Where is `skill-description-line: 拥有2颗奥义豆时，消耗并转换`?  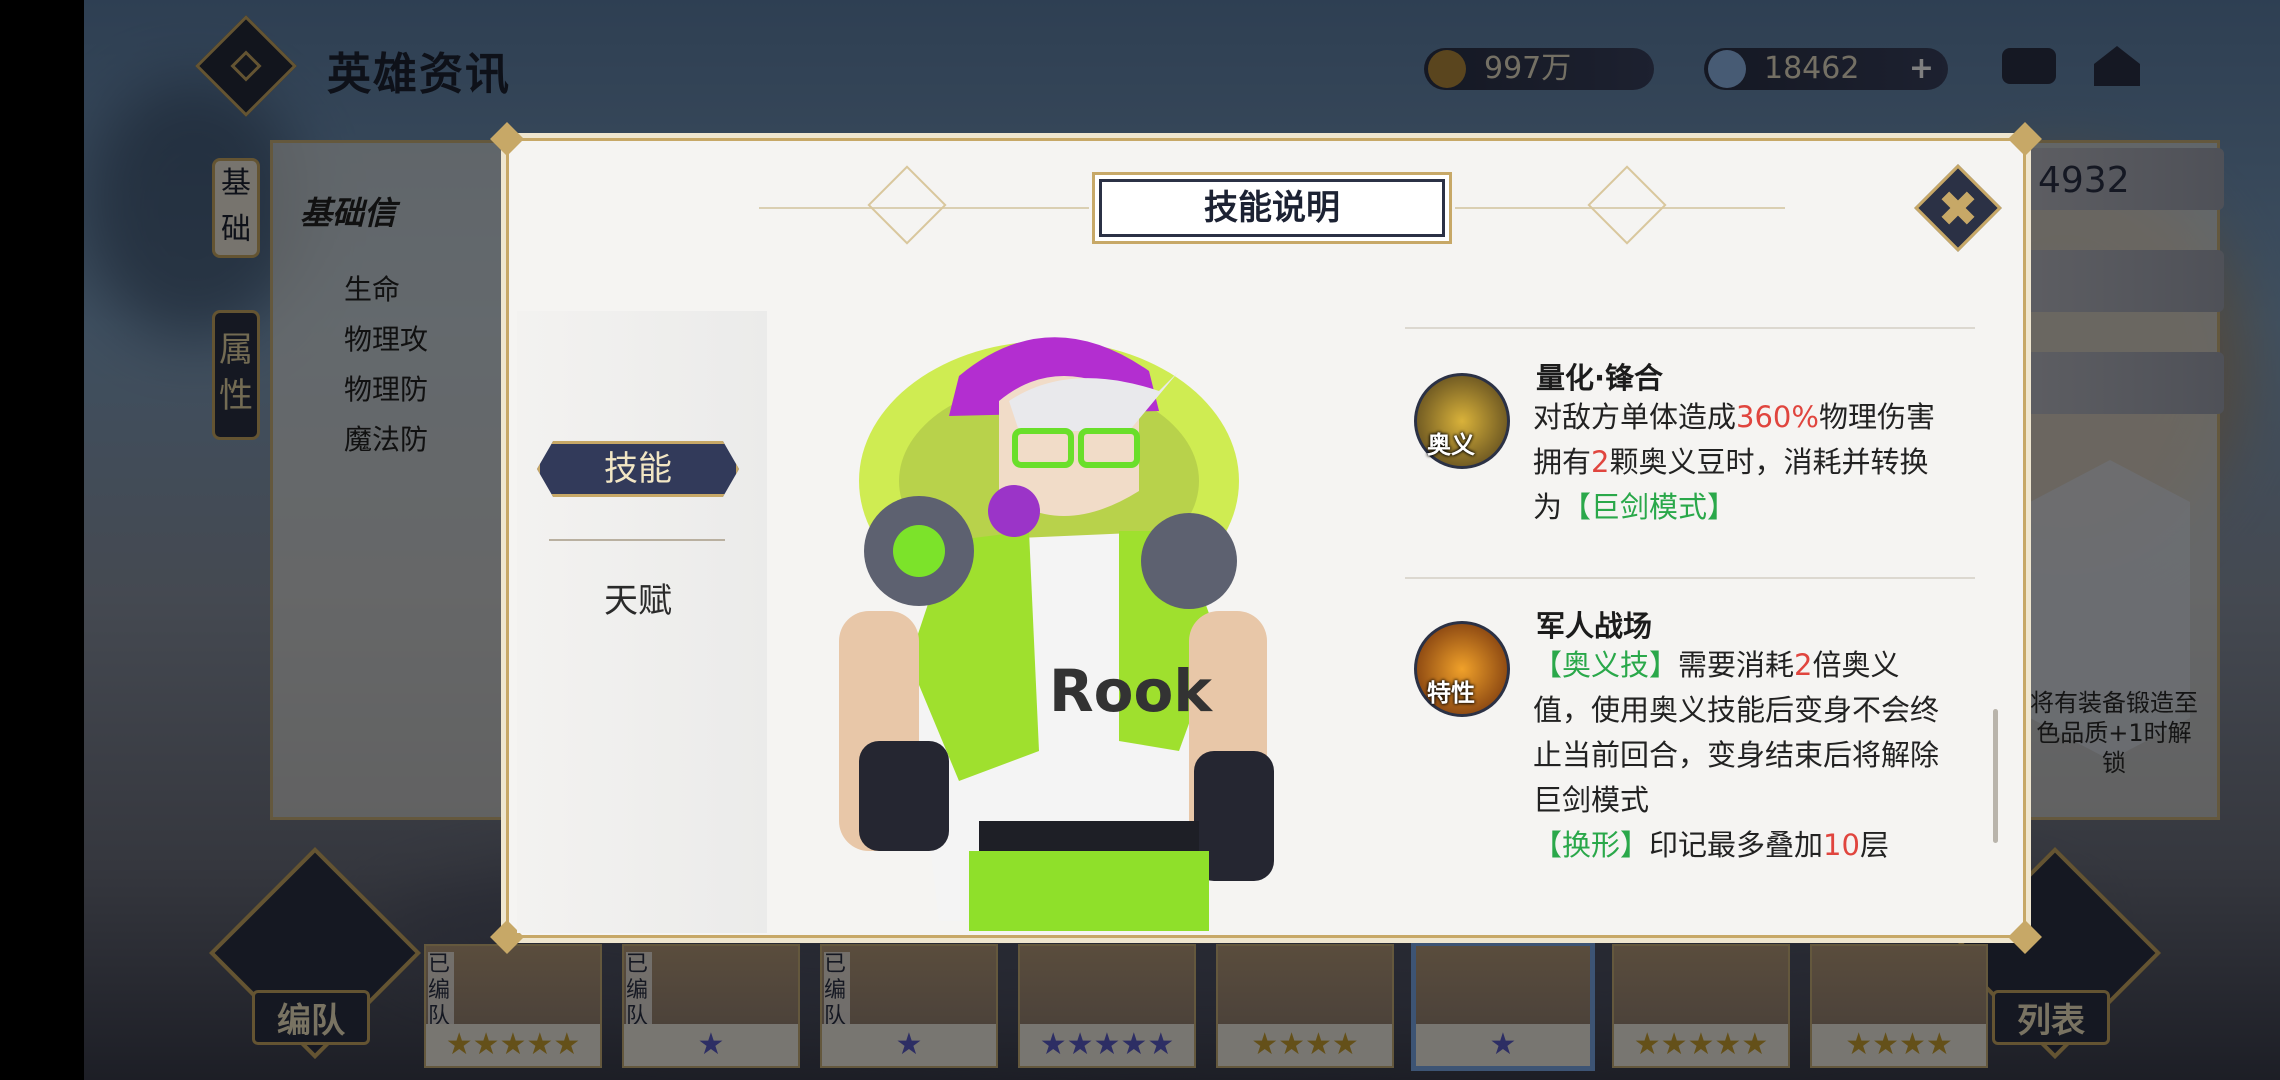
skill-description-line: 拥有2颗奥义豆时，消耗并转换 is located at coordinates (1758, 462).